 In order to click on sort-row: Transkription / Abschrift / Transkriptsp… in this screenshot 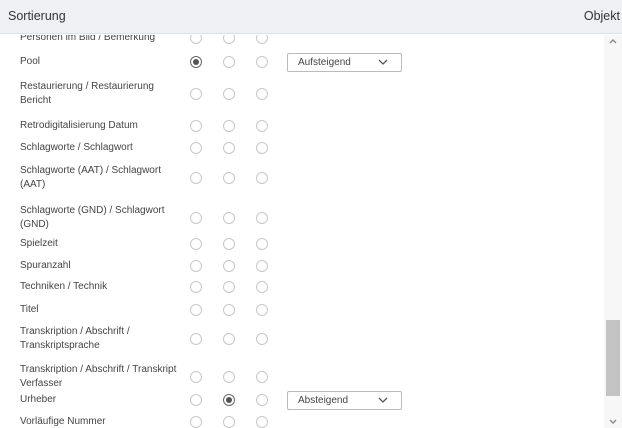, I will do `click(302, 339)`.